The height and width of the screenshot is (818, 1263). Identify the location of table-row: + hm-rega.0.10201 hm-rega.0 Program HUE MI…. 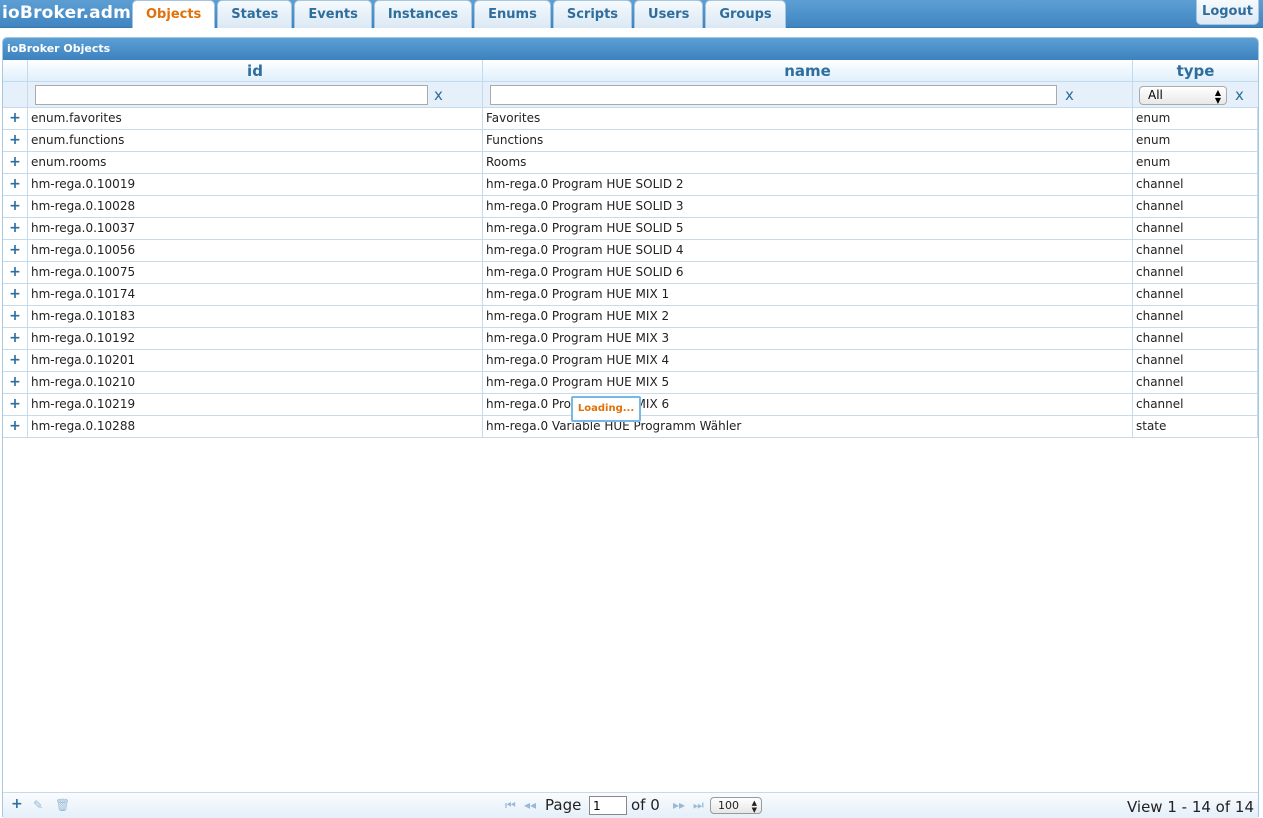
(630, 361).